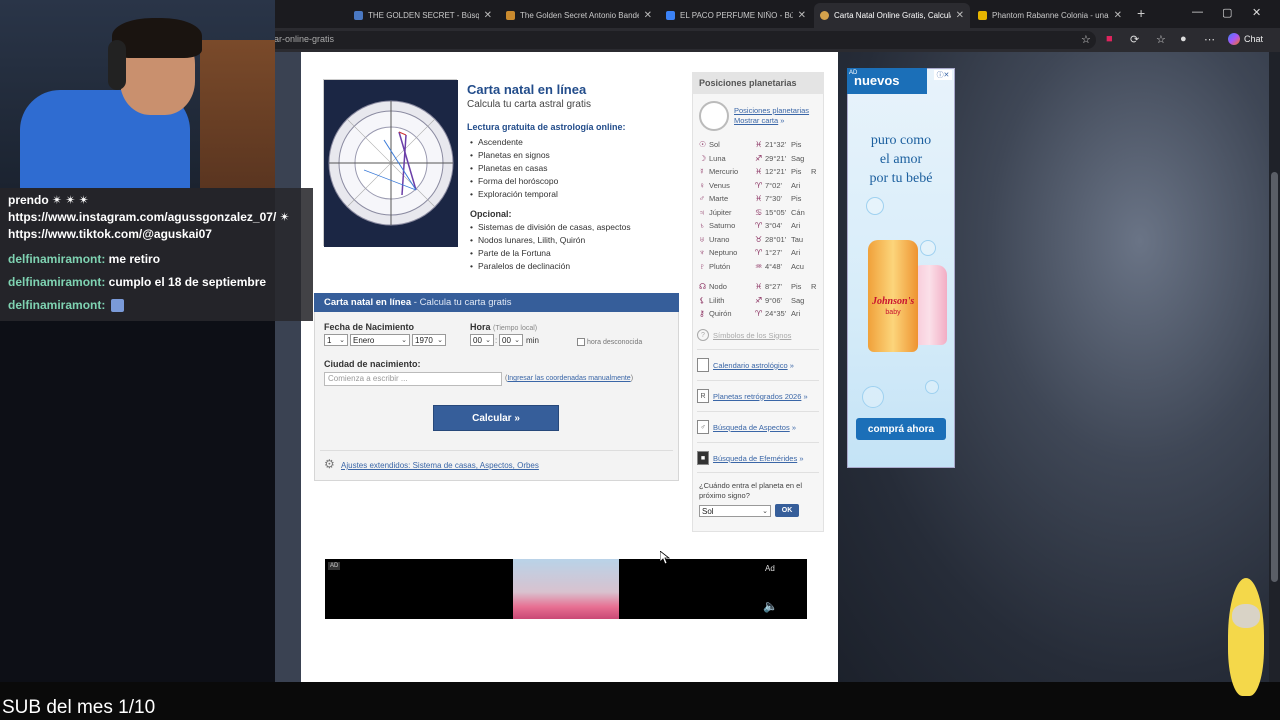 This screenshot has height=720, width=1280. Describe the element at coordinates (609, 342) in the screenshot. I see `unknown-time-option: hora desconocida` at that location.